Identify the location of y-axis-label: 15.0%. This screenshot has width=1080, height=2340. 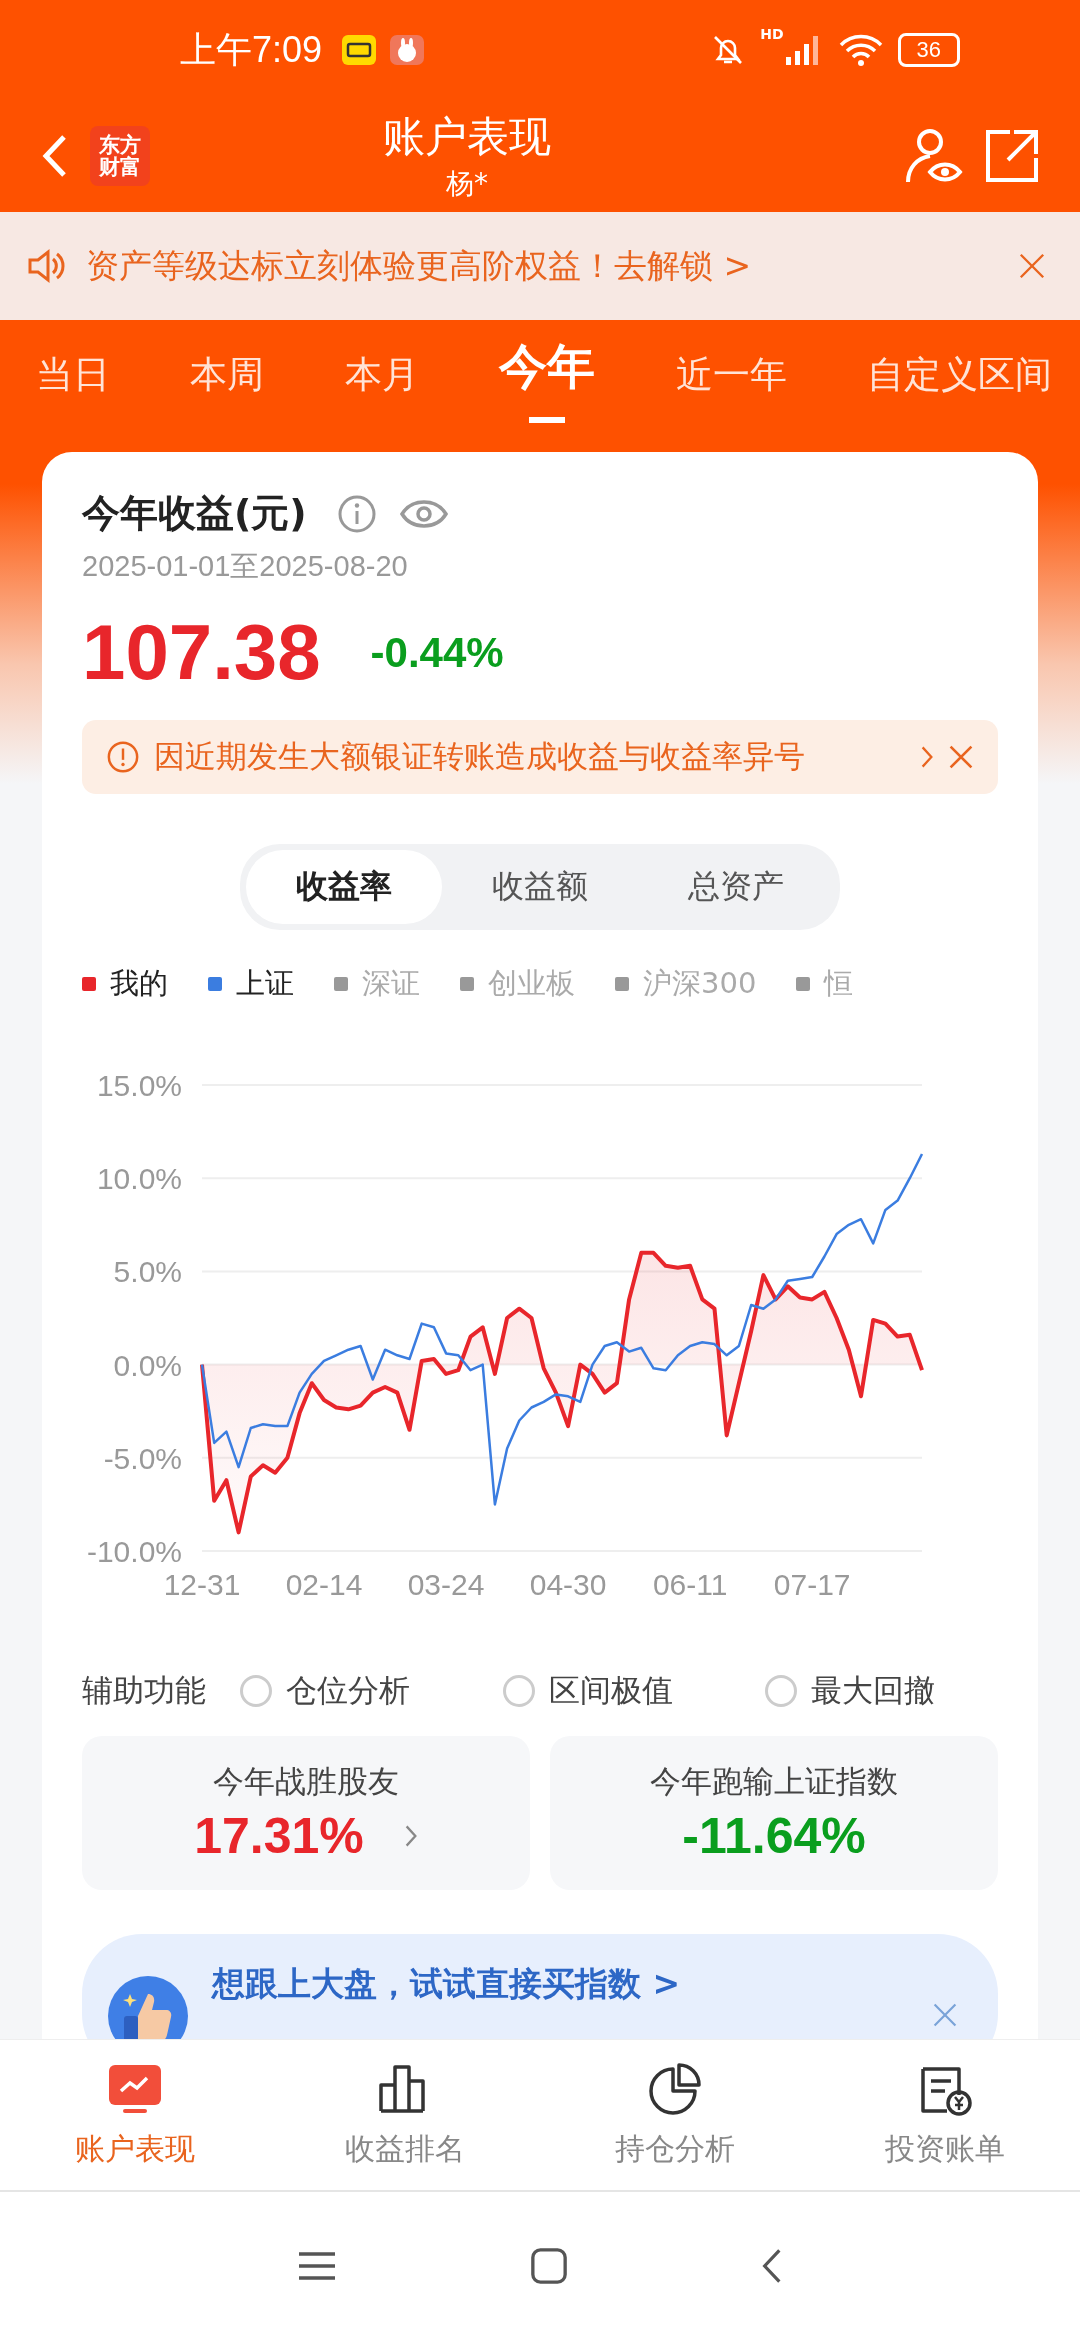
(139, 1085).